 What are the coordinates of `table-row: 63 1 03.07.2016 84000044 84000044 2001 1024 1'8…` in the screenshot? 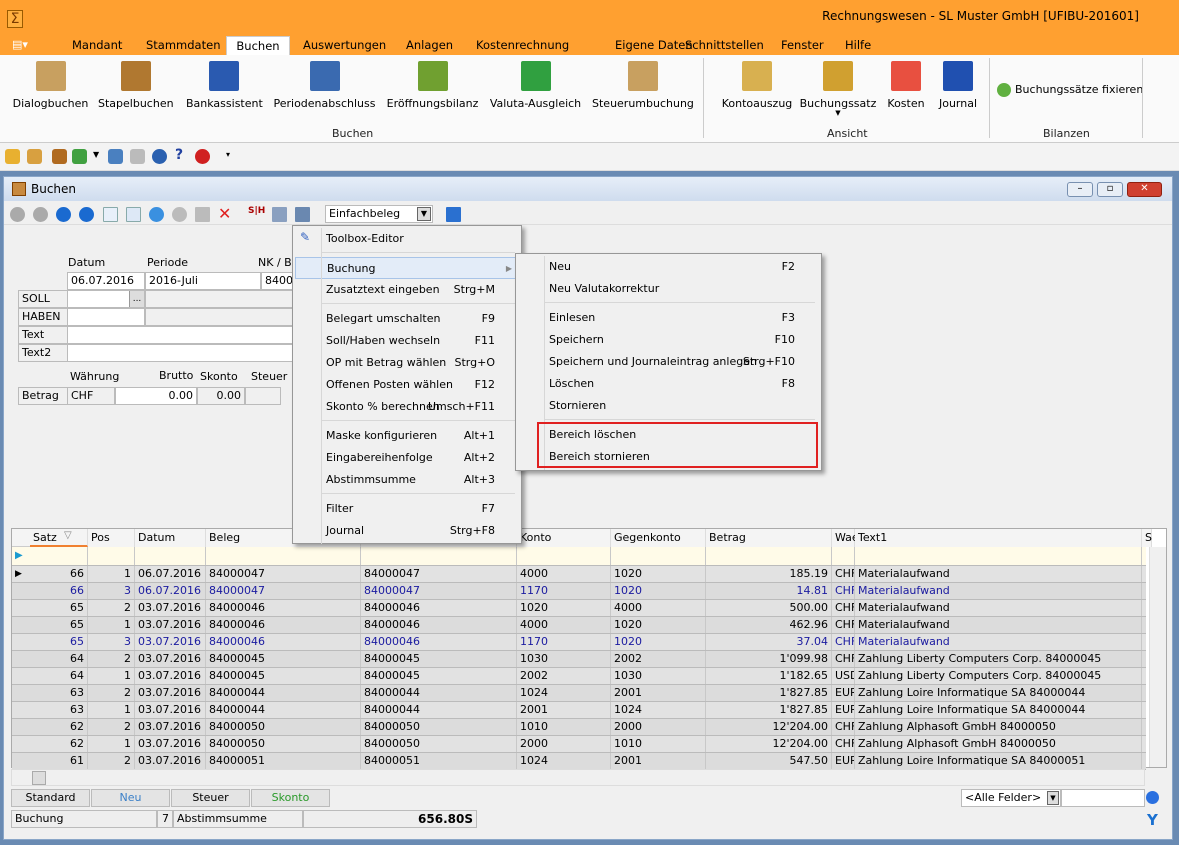 It's located at (579, 710).